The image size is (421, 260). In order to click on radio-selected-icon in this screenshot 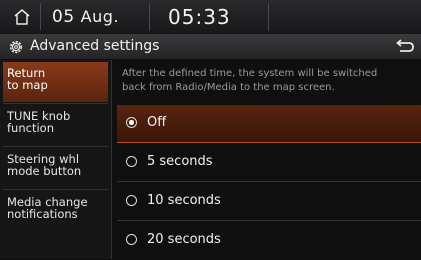, I will do `click(131, 122)`.